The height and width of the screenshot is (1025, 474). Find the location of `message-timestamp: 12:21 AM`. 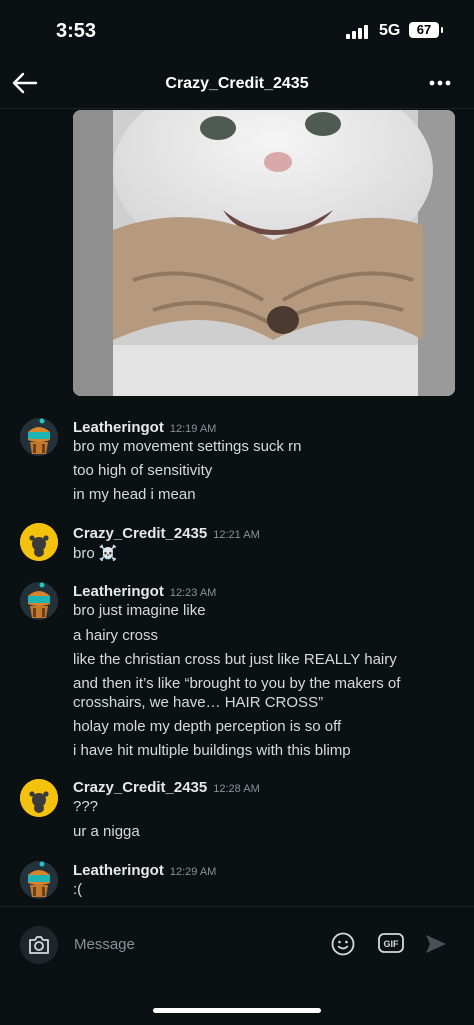

message-timestamp: 12:21 AM is located at coordinates (236, 535).